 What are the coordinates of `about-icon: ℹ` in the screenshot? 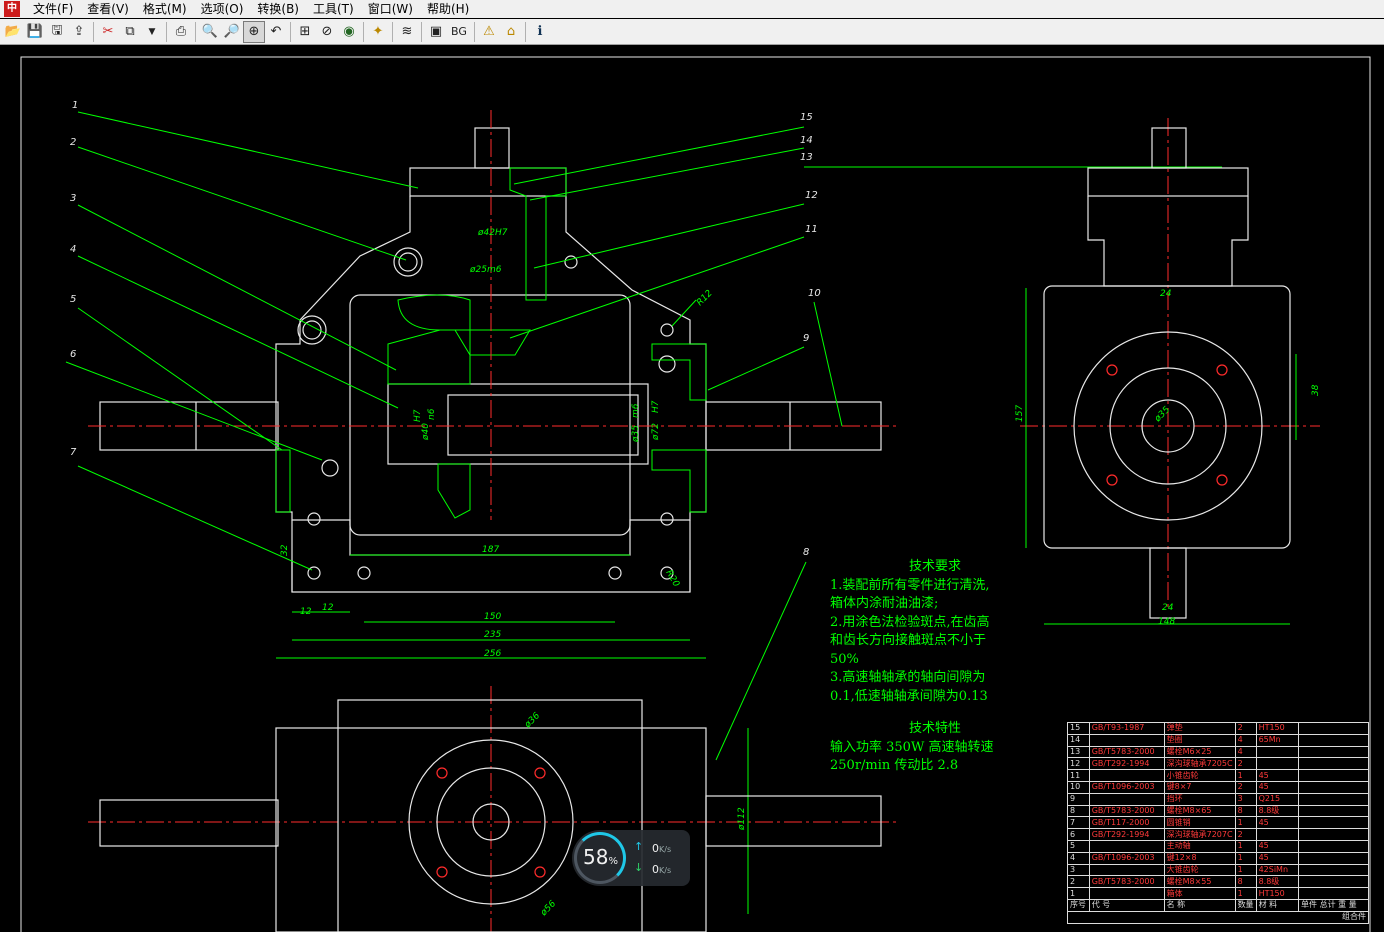 It's located at (540, 32).